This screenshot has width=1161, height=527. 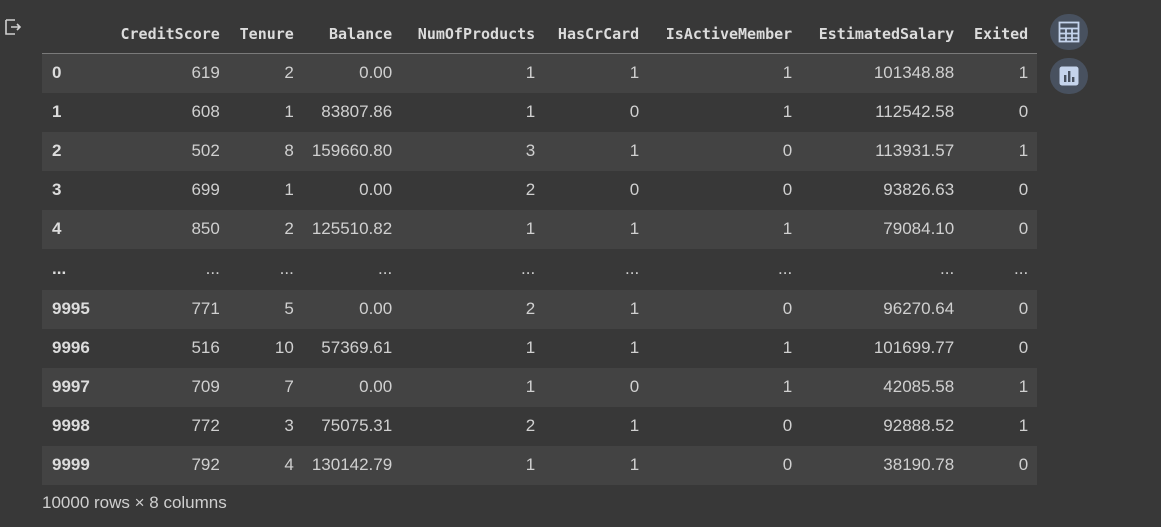 I want to click on table-row: 9995 771 5 0.00 2 1 0 96270.64 0, so click(x=540, y=309).